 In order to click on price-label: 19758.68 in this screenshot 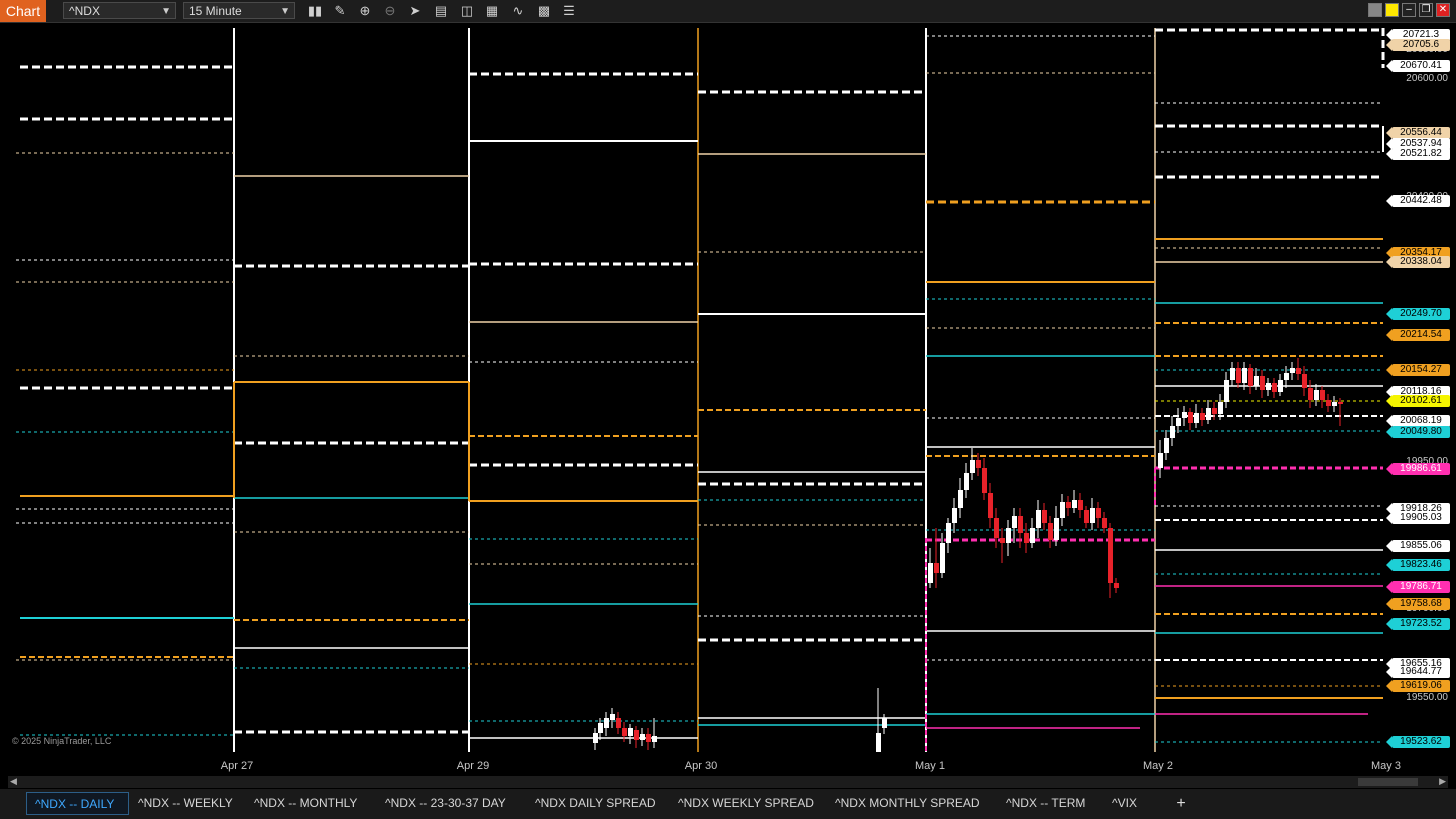, I will do `click(1418, 604)`.